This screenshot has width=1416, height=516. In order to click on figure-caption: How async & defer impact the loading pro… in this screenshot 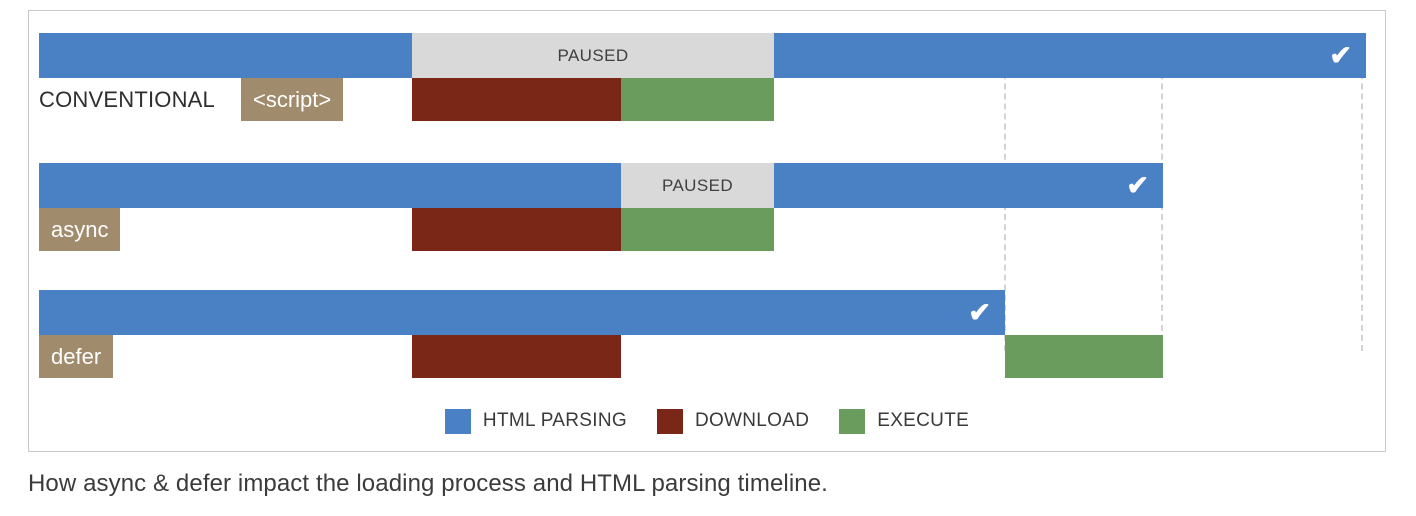, I will do `click(428, 483)`.